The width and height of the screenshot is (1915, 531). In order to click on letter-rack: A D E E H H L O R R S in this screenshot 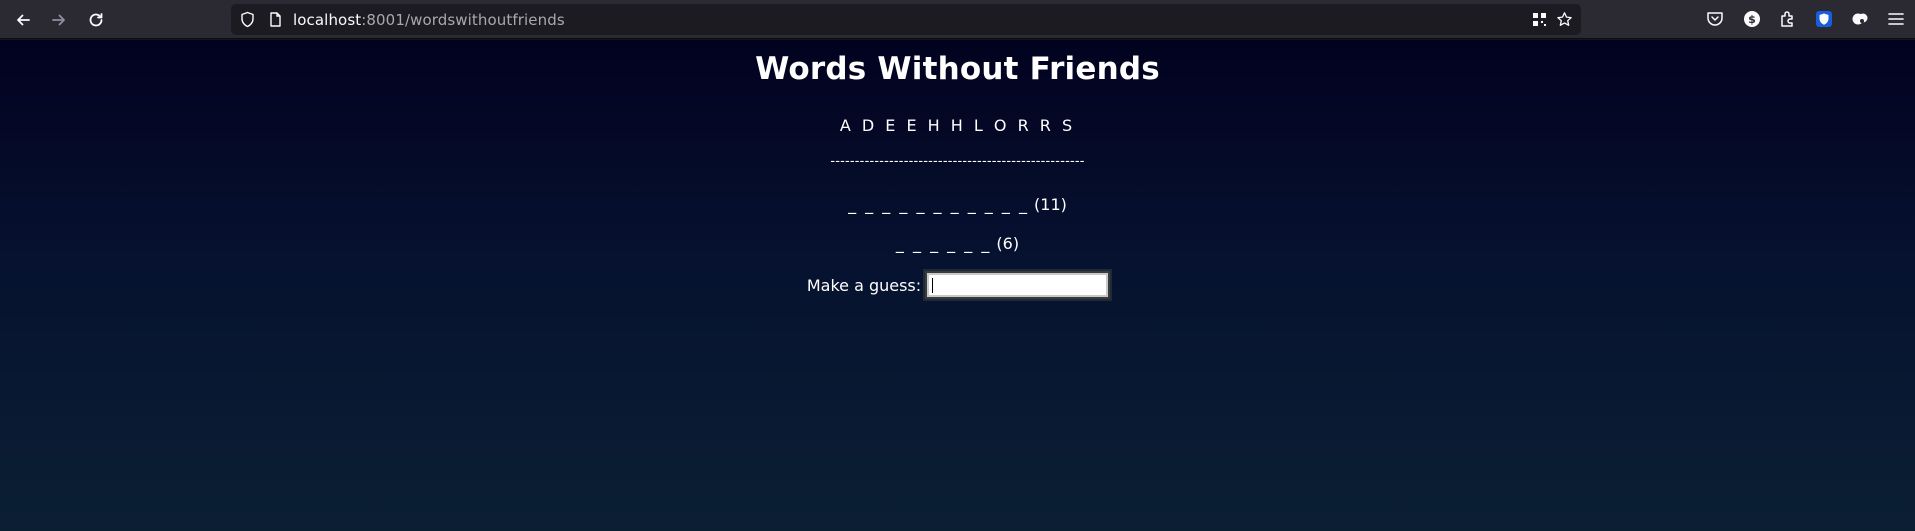, I will do `click(957, 125)`.